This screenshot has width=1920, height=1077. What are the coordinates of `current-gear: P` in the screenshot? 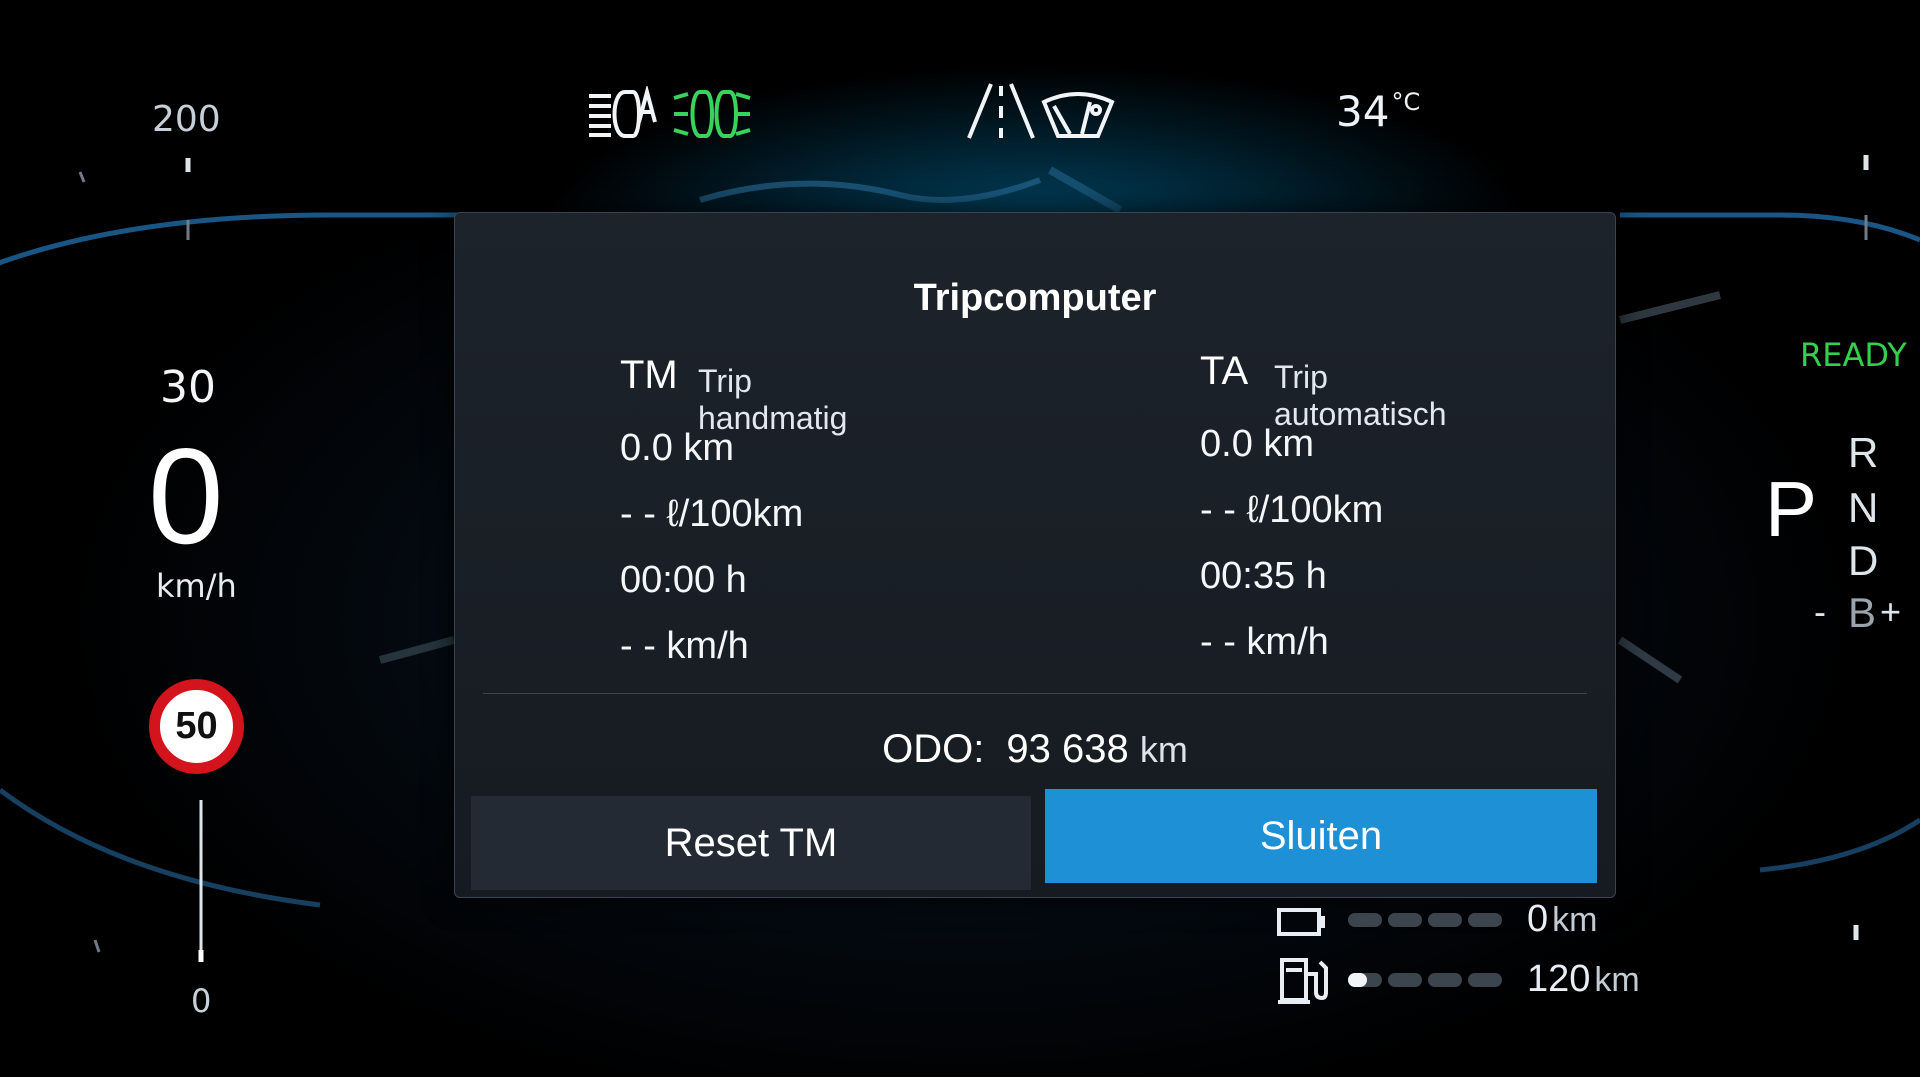 It's located at (1791, 509).